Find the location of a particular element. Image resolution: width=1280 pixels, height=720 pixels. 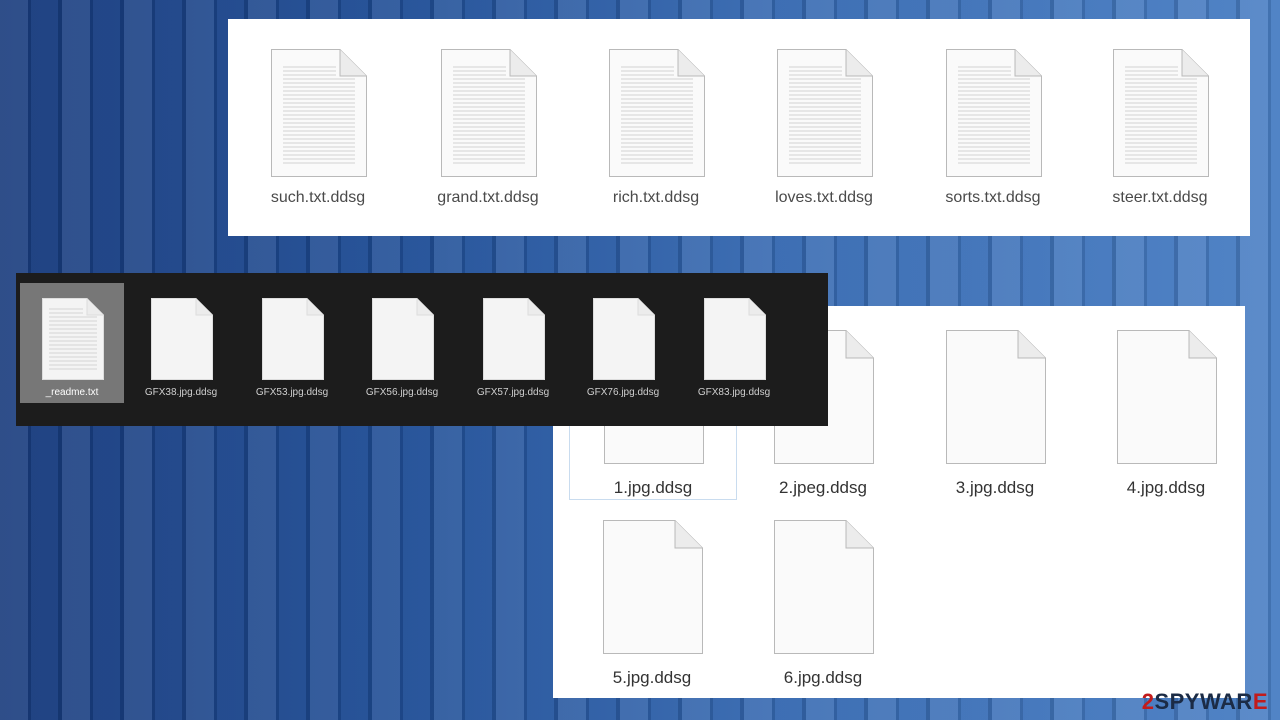

file-item-5: 5.jpg.ddsg is located at coordinates (652, 591).